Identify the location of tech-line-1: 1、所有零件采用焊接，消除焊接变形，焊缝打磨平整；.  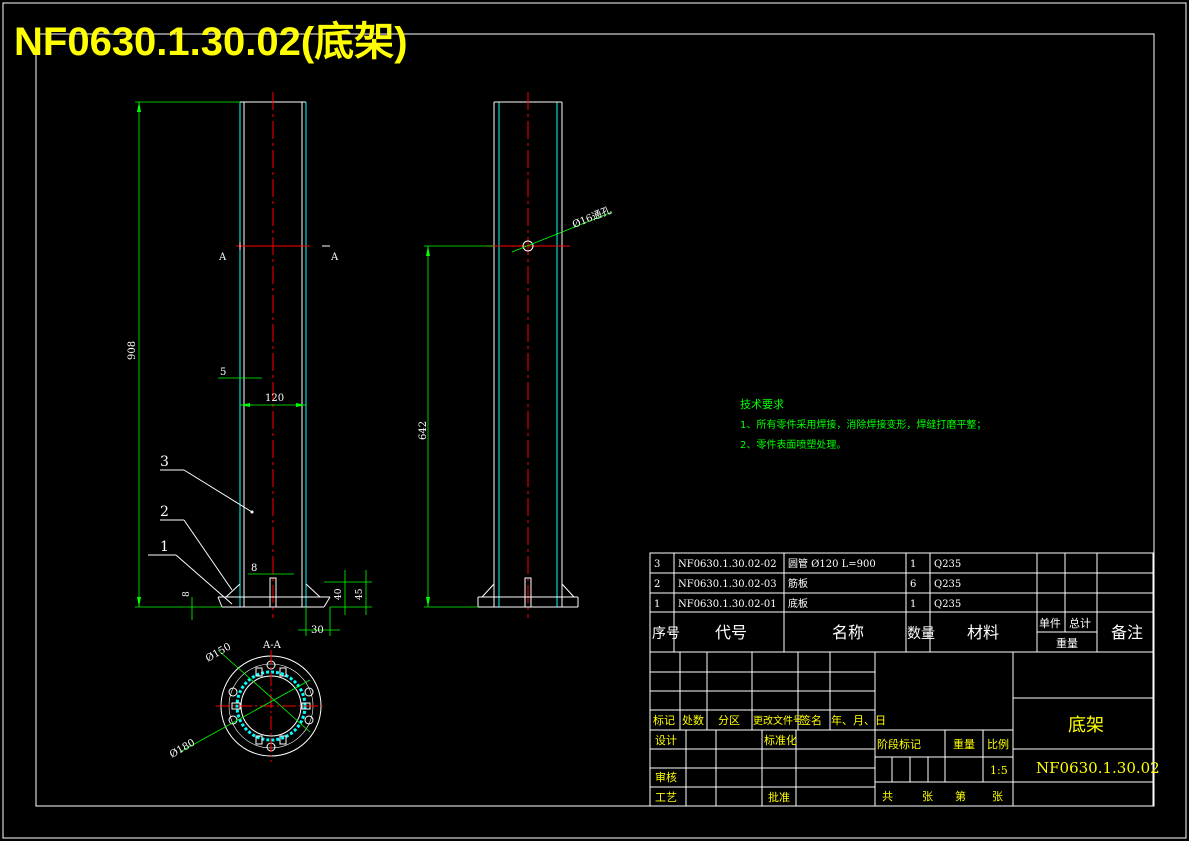
(863, 424).